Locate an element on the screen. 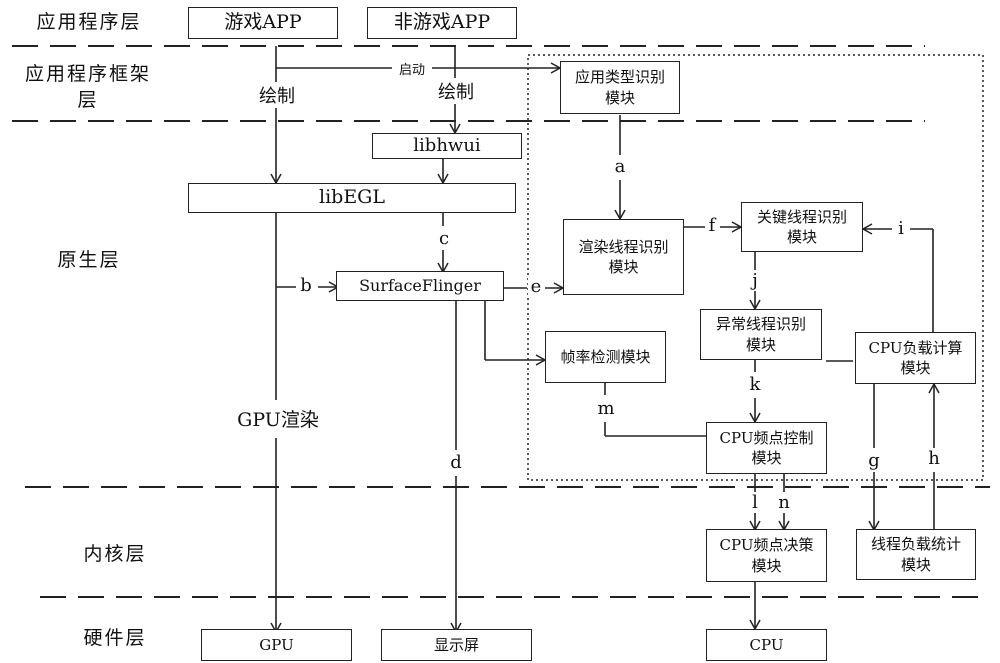 The image size is (1000, 663). libegl-box: libEGL is located at coordinates (352, 198).